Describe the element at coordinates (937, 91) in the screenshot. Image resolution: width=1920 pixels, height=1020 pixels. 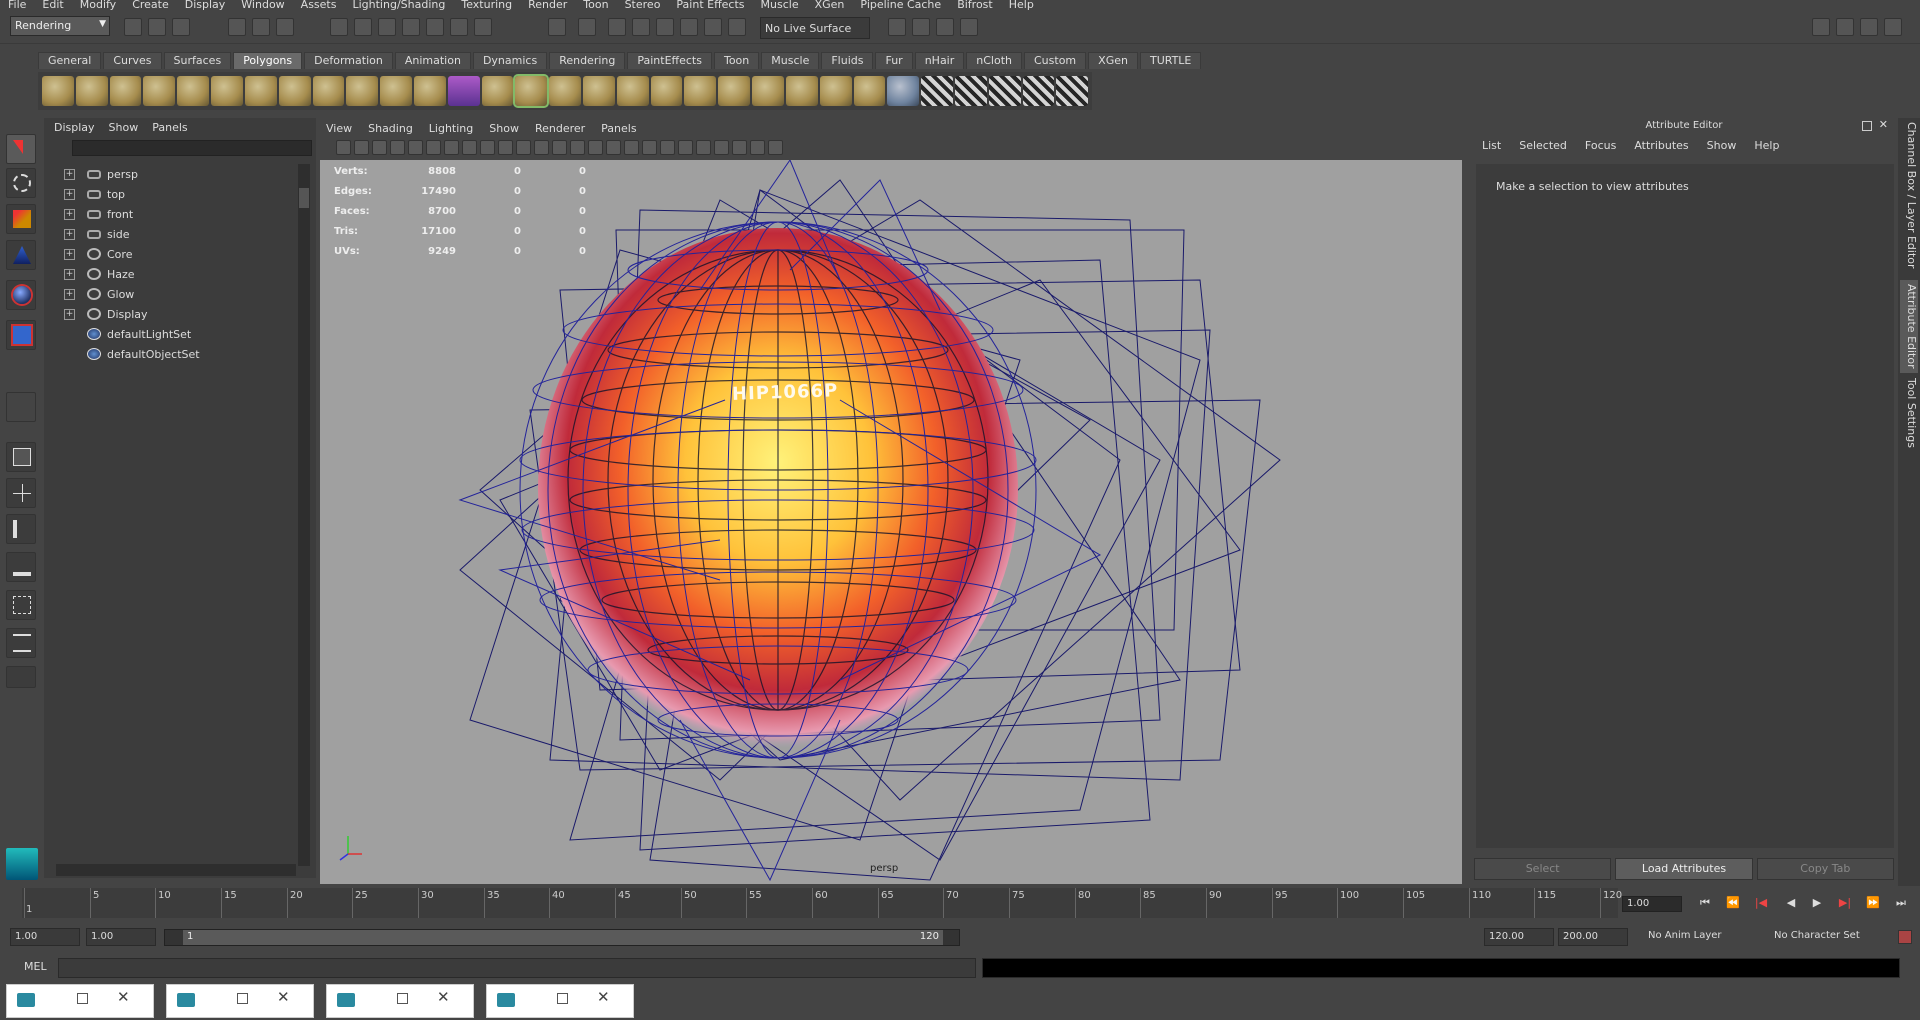
I see `spherical-mapping-icon` at that location.